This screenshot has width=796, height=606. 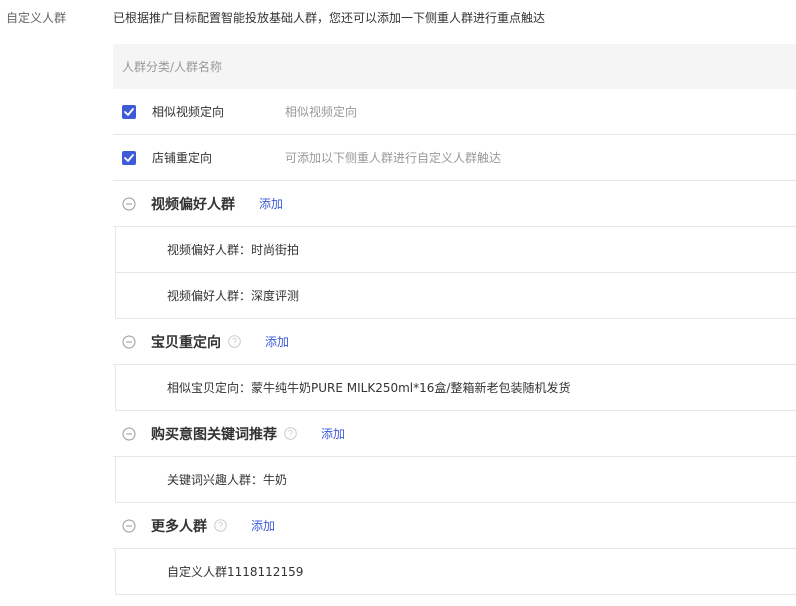 I want to click on group-title: 购买意图关键词推荐, so click(x=214, y=434).